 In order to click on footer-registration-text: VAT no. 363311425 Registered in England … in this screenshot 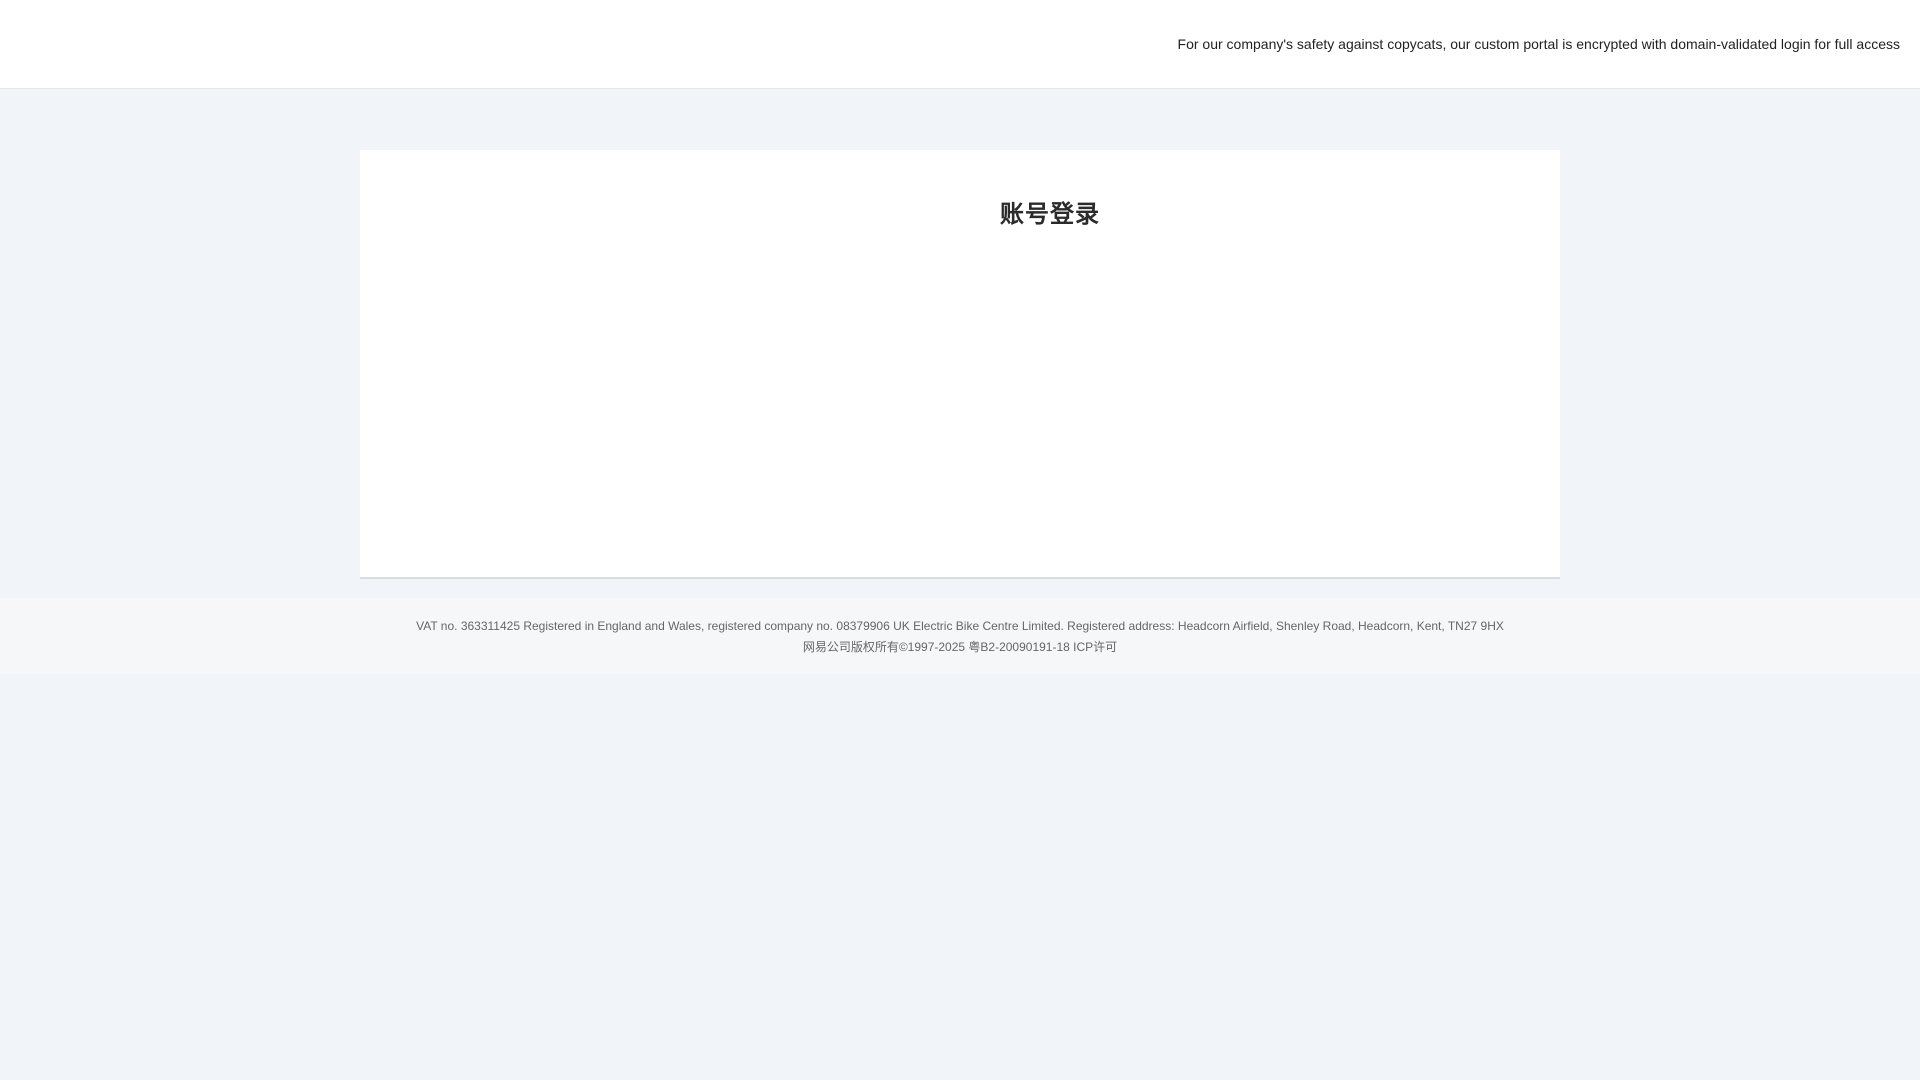, I will do `click(960, 626)`.